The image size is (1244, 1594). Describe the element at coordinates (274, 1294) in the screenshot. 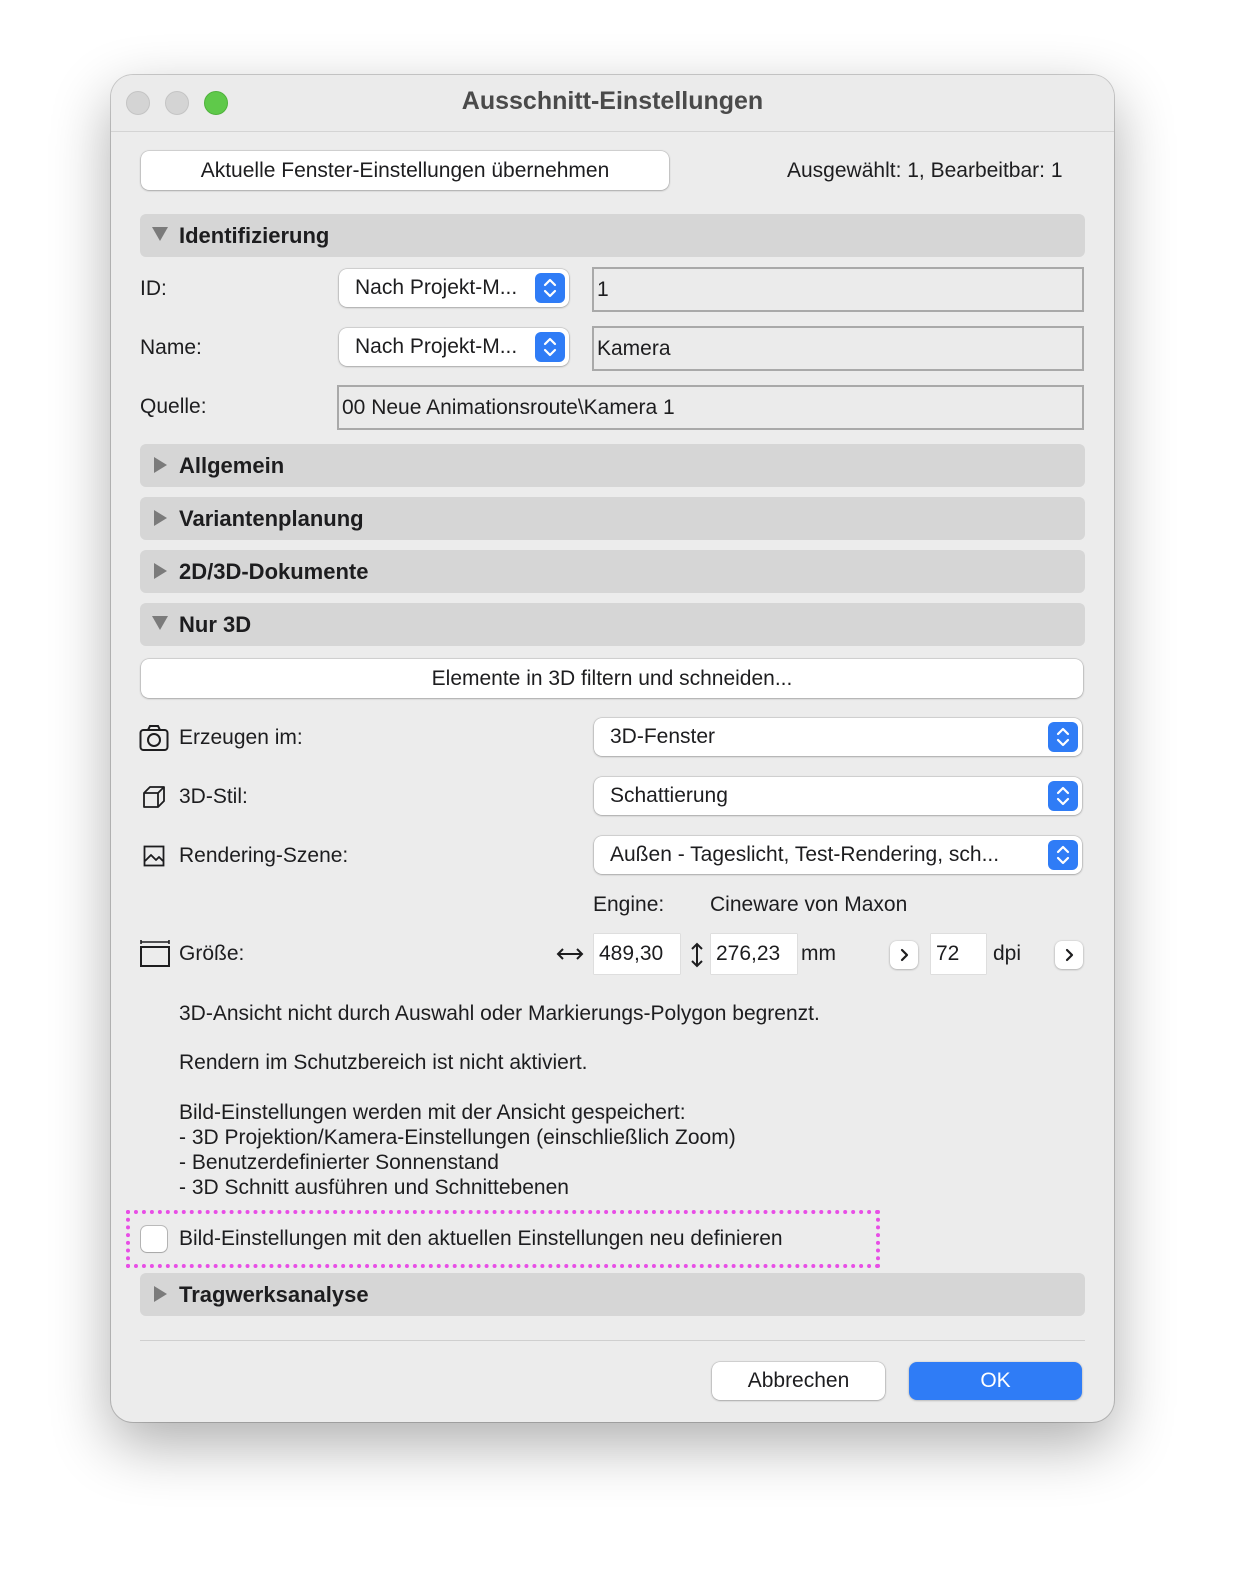

I see `section-title: Tragwerksanalyse` at that location.